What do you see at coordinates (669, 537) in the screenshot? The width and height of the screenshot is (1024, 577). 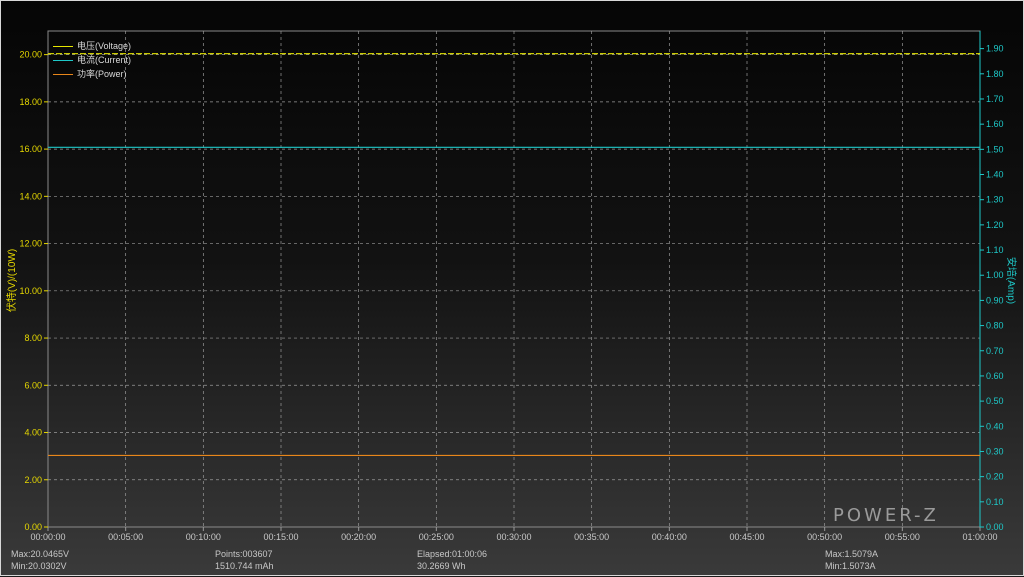 I see `x-tick-label: 00:40:00` at bounding box center [669, 537].